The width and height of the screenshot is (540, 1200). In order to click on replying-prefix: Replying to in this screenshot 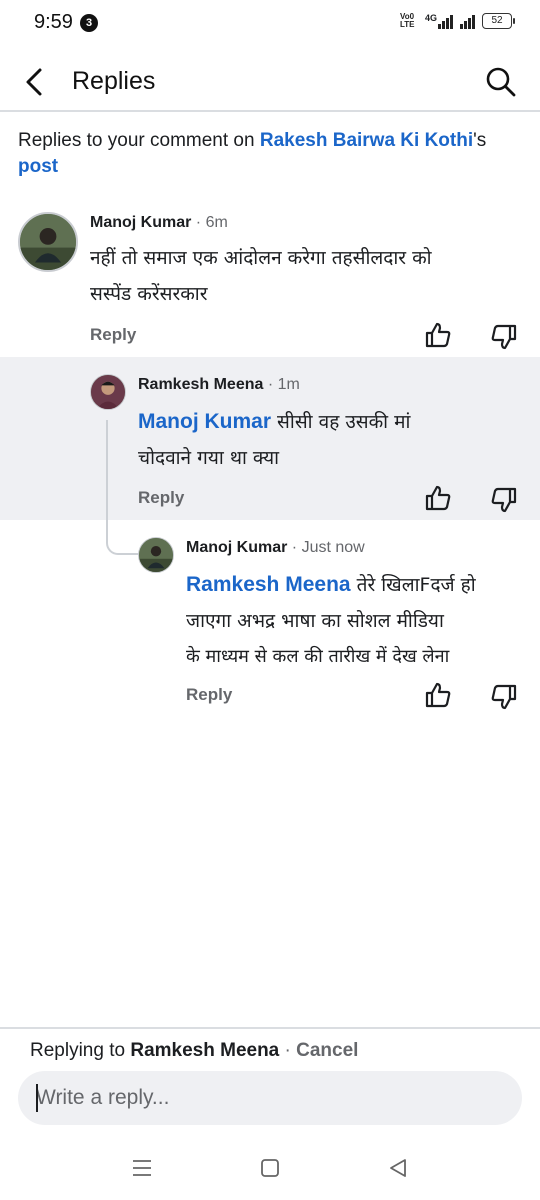, I will do `click(80, 1050)`.